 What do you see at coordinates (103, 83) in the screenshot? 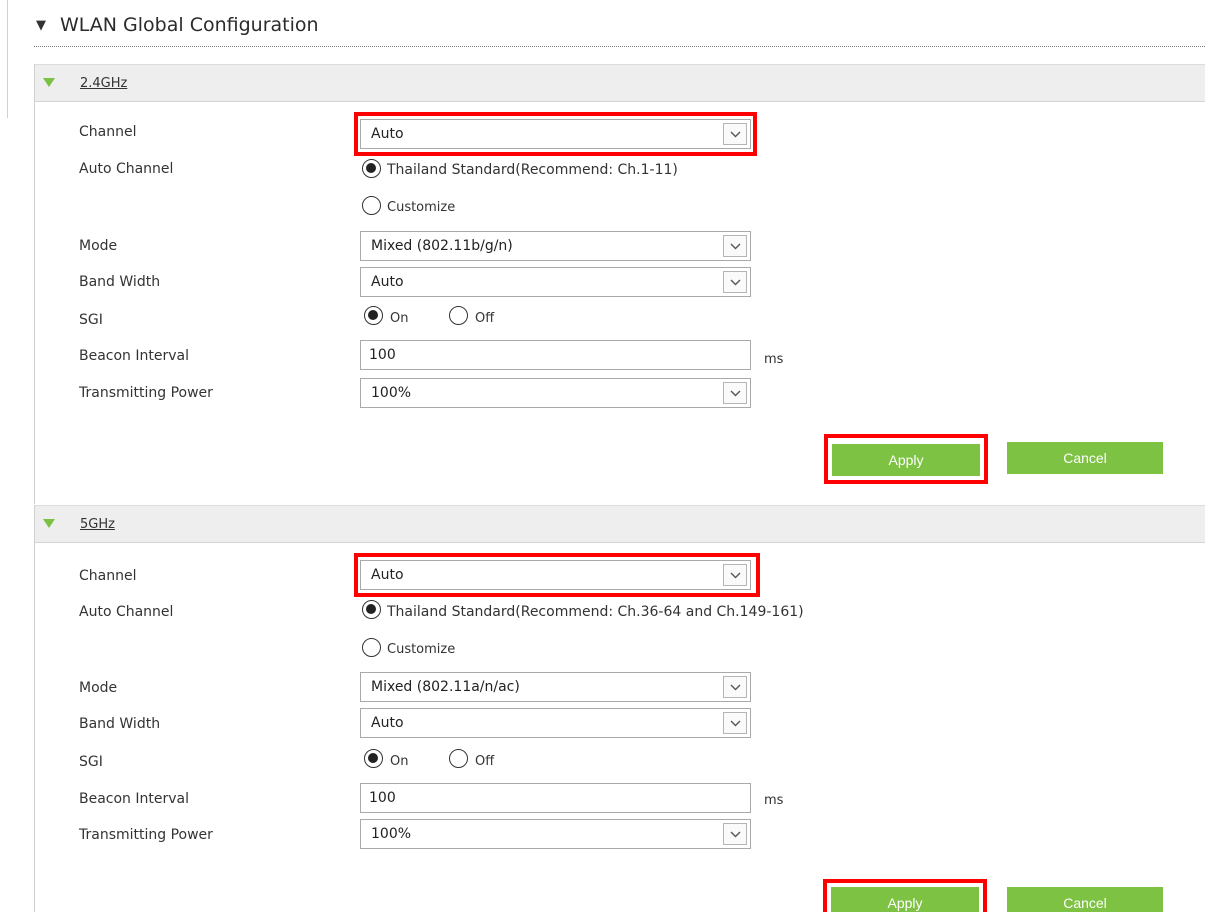
I see `band-title: 2.4GHz` at bounding box center [103, 83].